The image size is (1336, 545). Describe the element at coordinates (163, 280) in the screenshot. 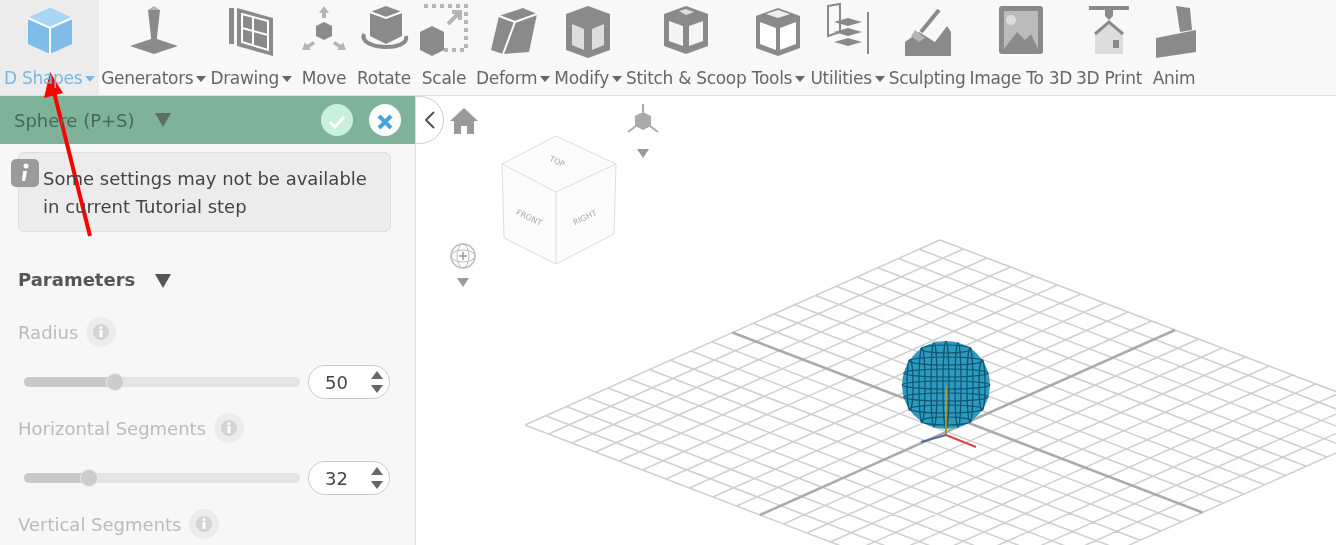

I see `dropdown-triangle-icon` at that location.